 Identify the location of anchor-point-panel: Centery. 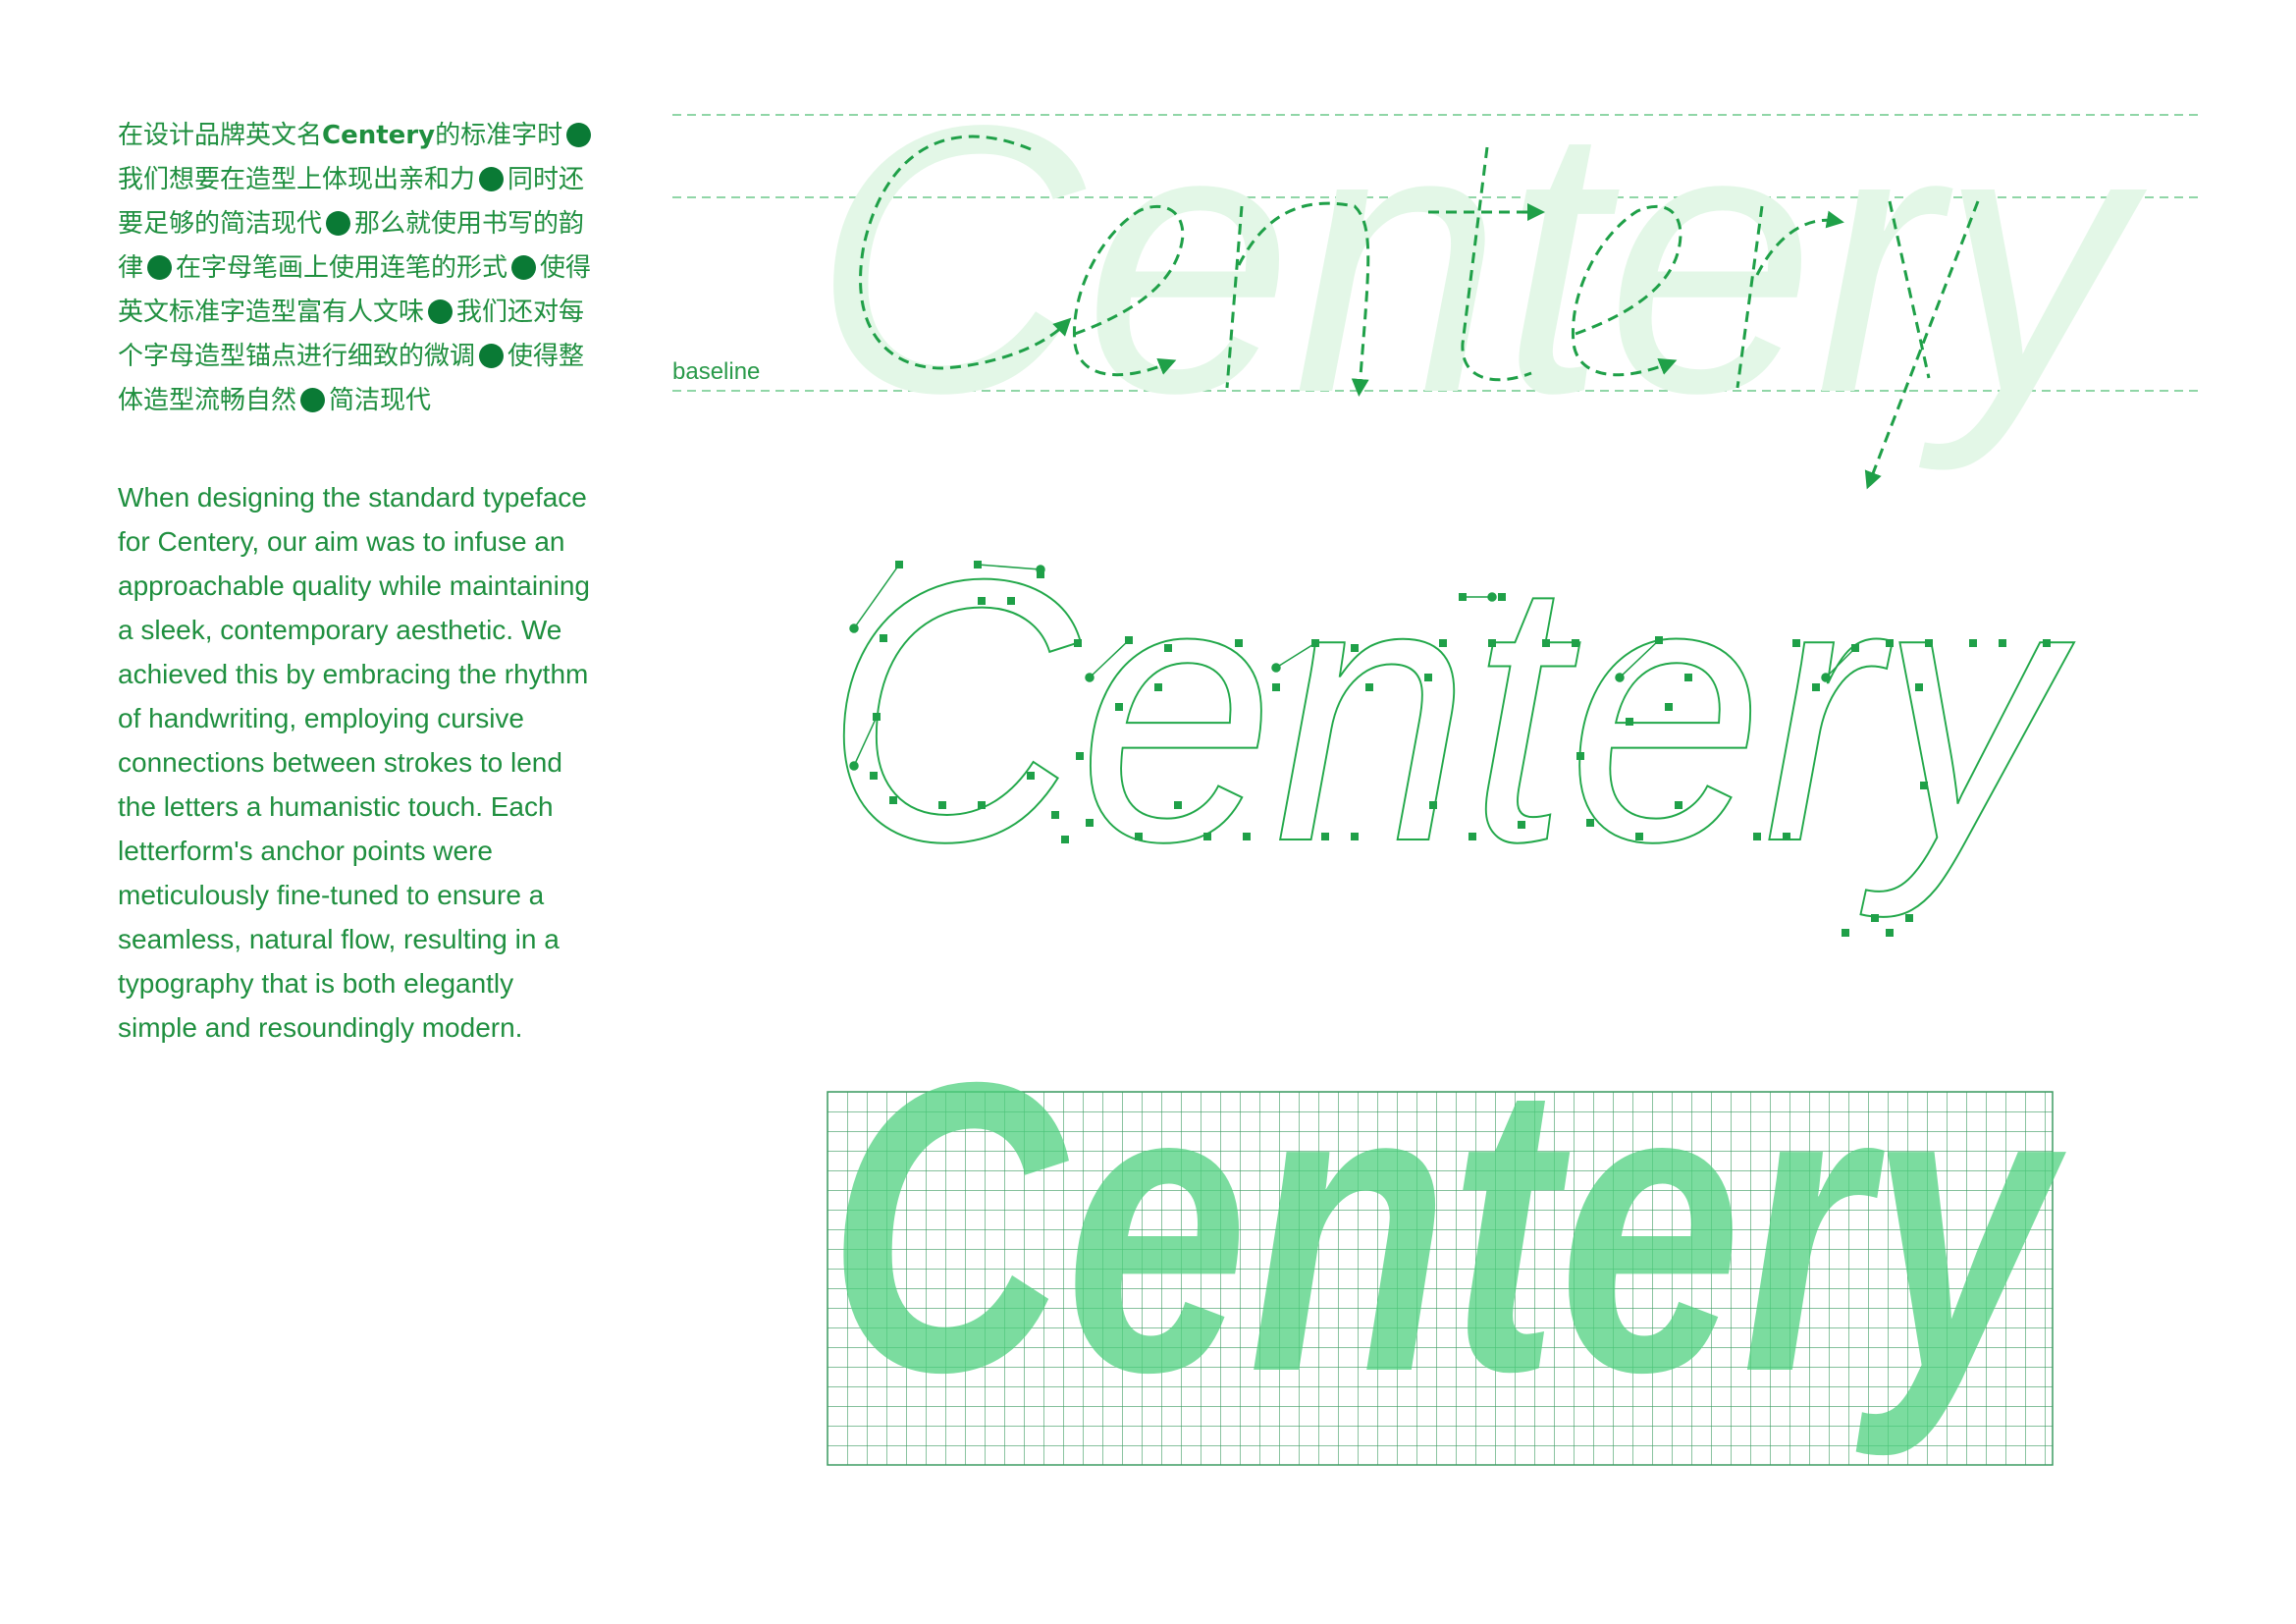
(1451, 719).